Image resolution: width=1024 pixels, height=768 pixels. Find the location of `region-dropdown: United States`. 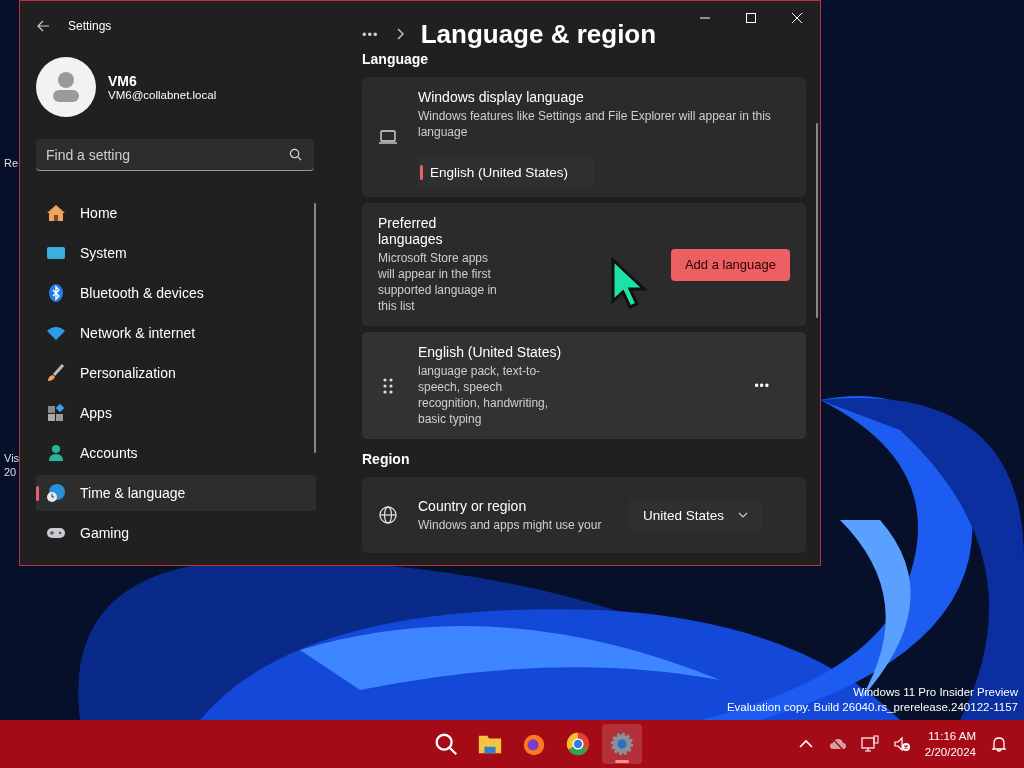

region-dropdown: United States is located at coordinates (695, 515).